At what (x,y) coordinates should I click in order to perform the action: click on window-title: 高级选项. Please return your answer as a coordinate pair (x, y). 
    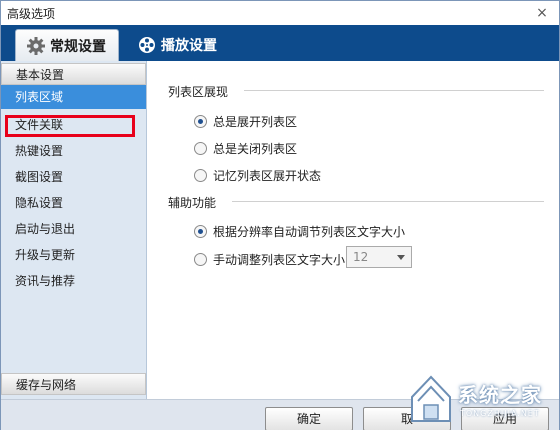
    Looking at the image, I should click on (31, 14).